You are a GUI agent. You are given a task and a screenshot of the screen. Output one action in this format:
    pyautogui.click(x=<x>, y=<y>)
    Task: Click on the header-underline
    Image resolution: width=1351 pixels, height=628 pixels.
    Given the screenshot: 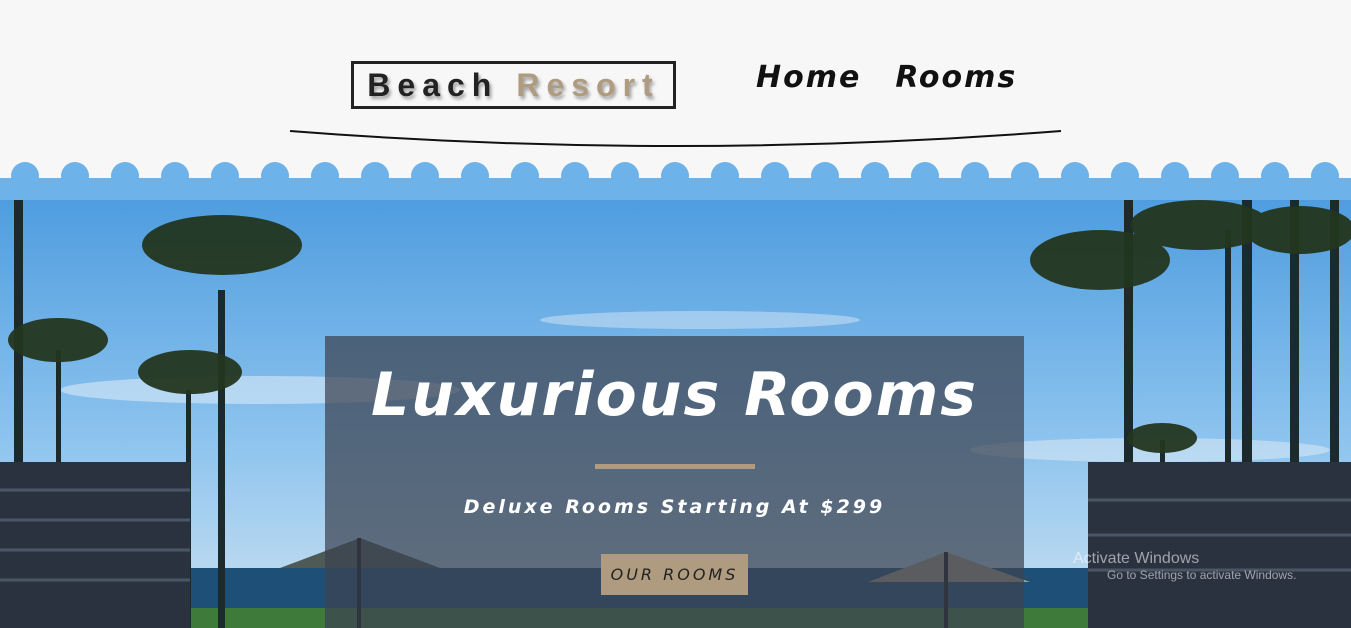 What is the action you would take?
    pyautogui.click(x=675, y=138)
    